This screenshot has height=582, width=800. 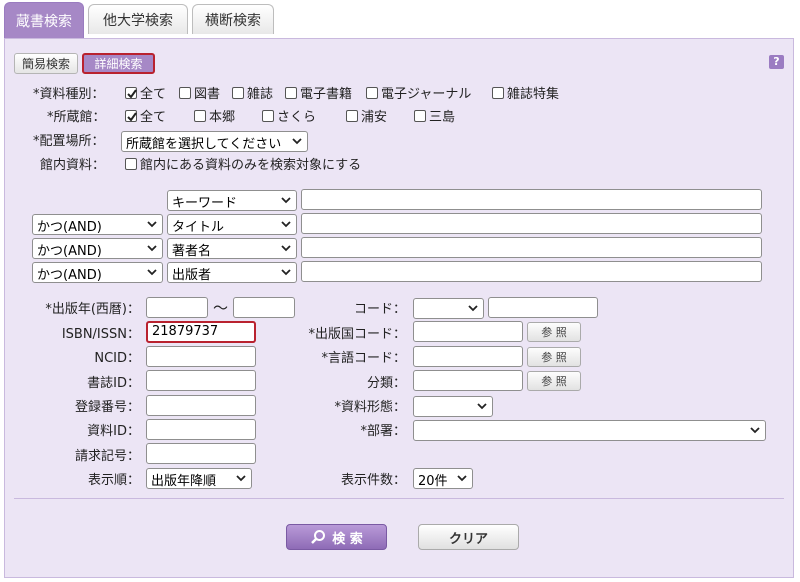 What do you see at coordinates (554, 357) in the screenshot?
I see `language-ref-button: 参 照` at bounding box center [554, 357].